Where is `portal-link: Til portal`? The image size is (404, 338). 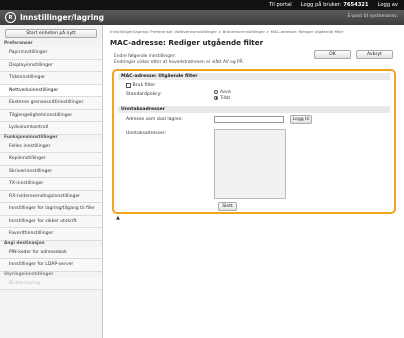
portal-link: Til portal is located at coordinates (280, 5).